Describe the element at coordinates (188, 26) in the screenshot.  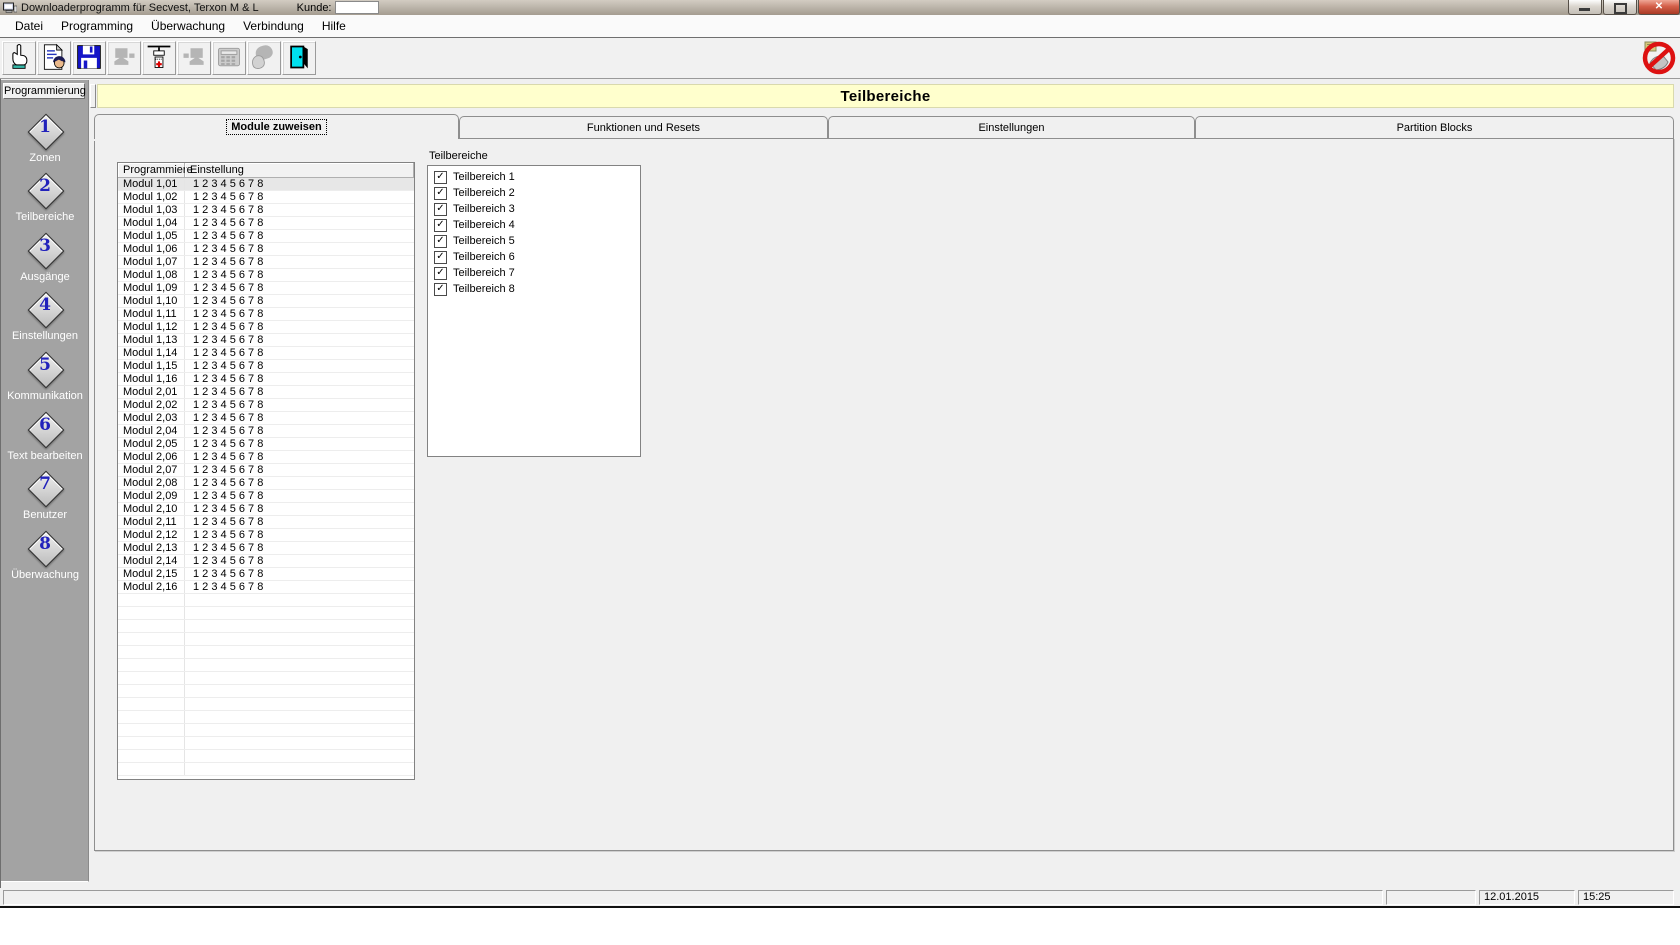
I see `menu-item-uberwachung: Überwachung` at that location.